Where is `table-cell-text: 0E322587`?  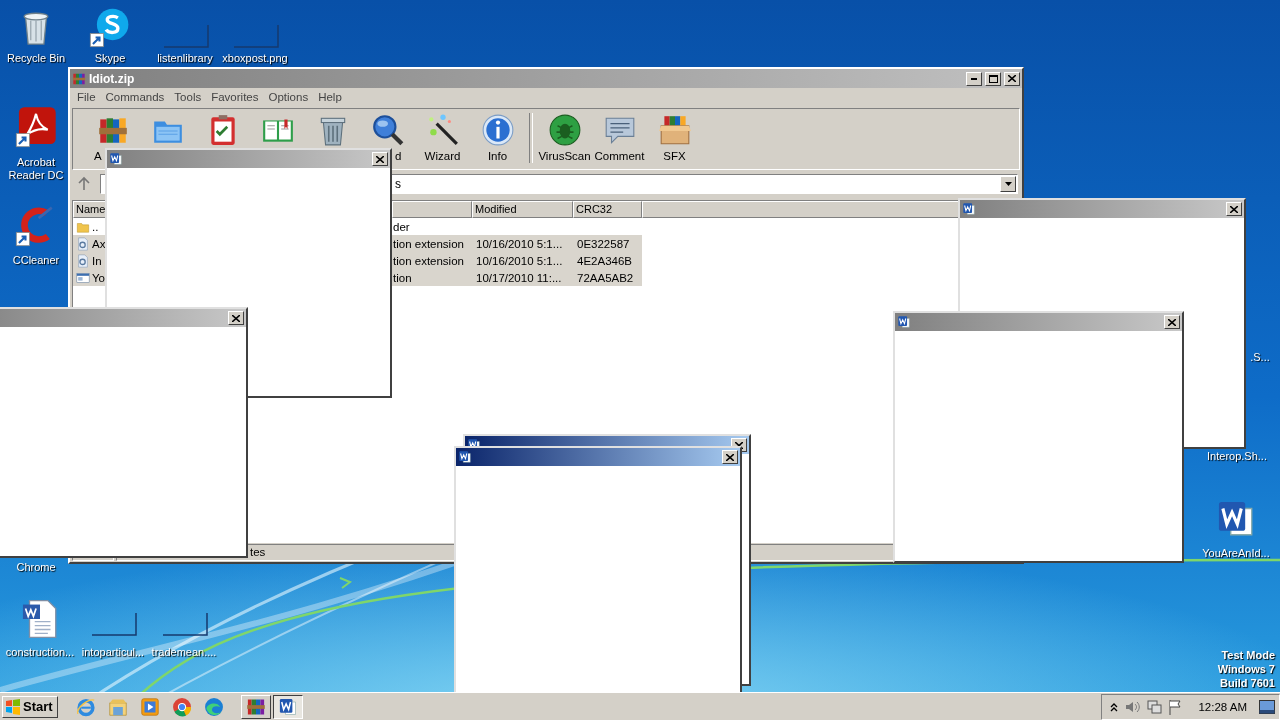 table-cell-text: 0E322587 is located at coordinates (603, 243).